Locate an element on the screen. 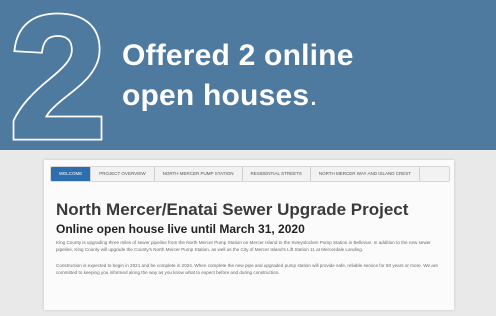 The image size is (496, 316). tab-residential-streets: Residential streets is located at coordinates (277, 174).